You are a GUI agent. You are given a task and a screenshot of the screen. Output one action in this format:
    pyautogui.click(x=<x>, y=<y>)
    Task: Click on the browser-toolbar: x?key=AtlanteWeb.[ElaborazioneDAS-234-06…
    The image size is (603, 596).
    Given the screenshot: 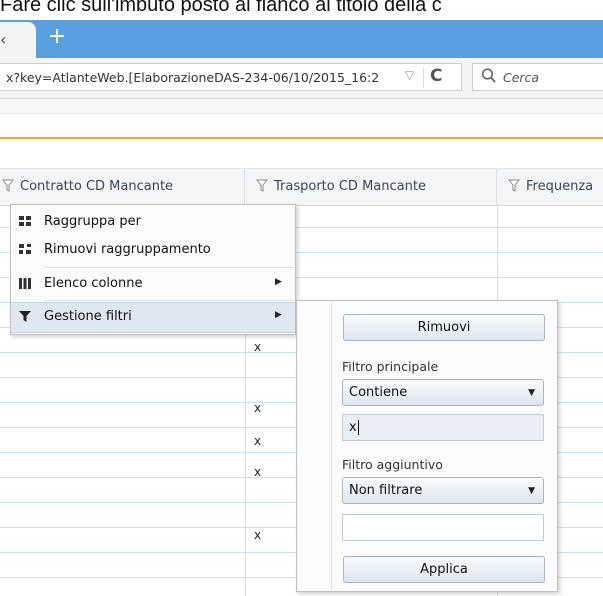 What is the action you would take?
    pyautogui.click(x=301, y=78)
    